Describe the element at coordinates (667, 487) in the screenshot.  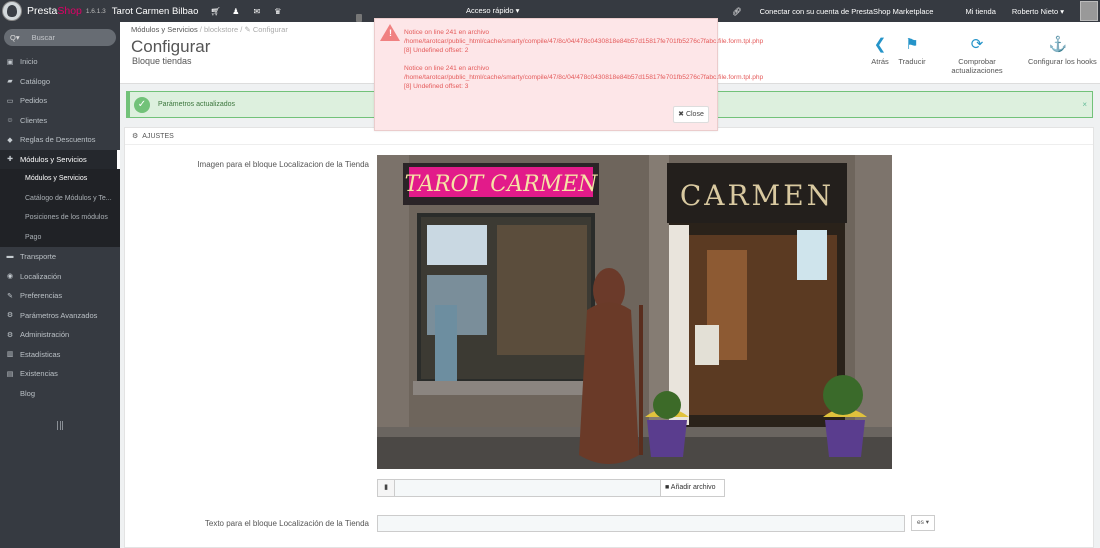
I see `folder-icon: ■` at that location.